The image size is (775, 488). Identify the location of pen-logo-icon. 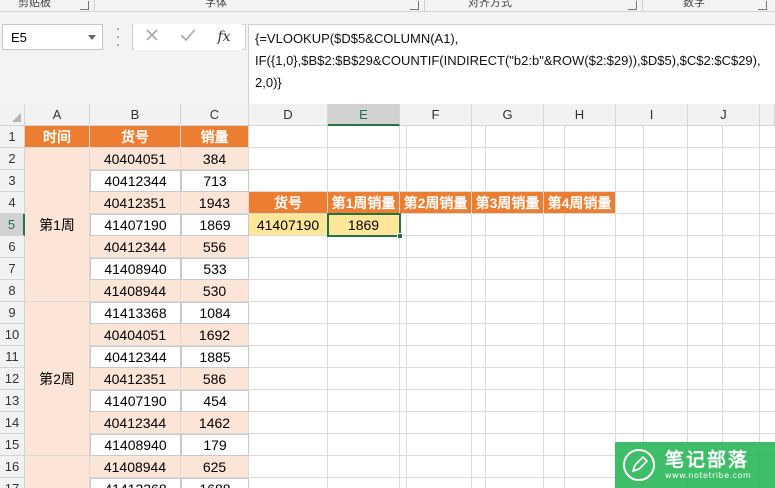
(639, 465).